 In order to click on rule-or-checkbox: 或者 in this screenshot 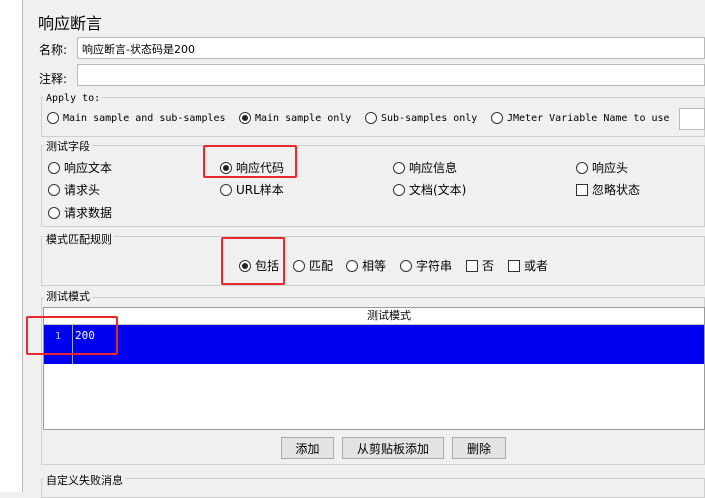, I will do `click(528, 265)`.